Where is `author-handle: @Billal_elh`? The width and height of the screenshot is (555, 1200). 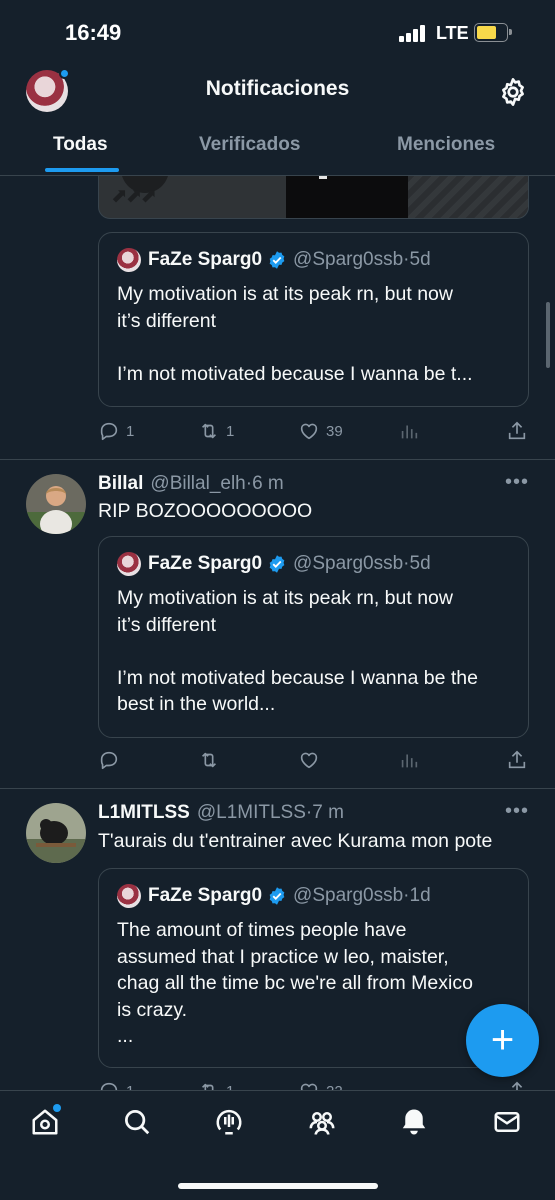
author-handle: @Billal_elh is located at coordinates (198, 483).